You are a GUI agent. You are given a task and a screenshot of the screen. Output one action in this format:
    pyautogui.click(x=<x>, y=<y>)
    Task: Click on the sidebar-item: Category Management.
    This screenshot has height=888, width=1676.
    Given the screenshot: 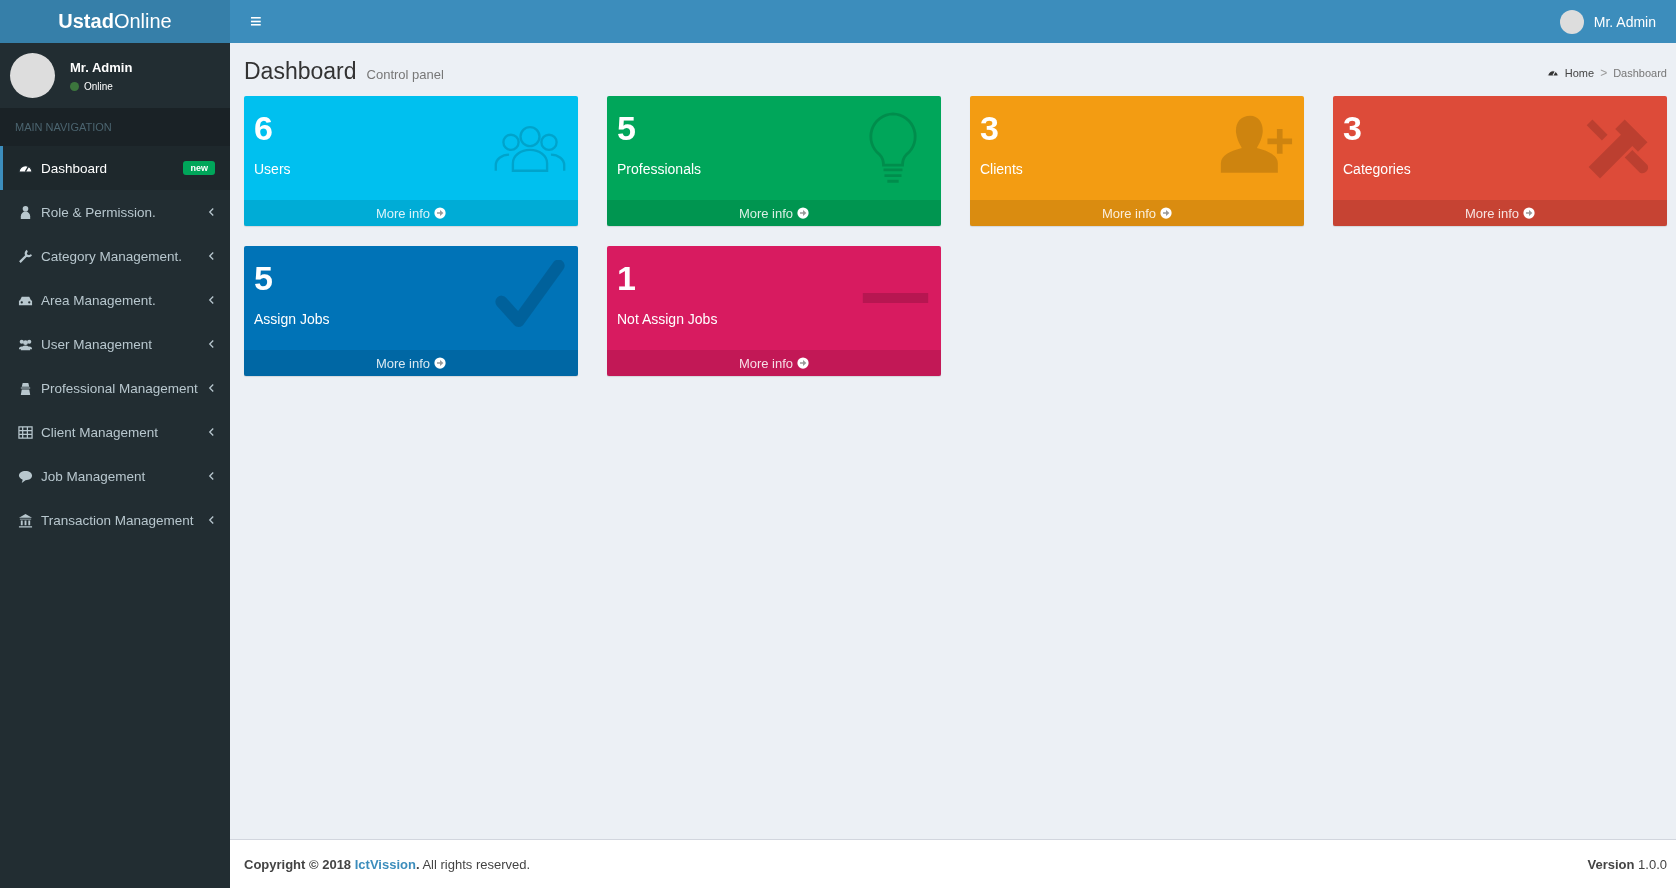 What is the action you would take?
    pyautogui.click(x=115, y=256)
    